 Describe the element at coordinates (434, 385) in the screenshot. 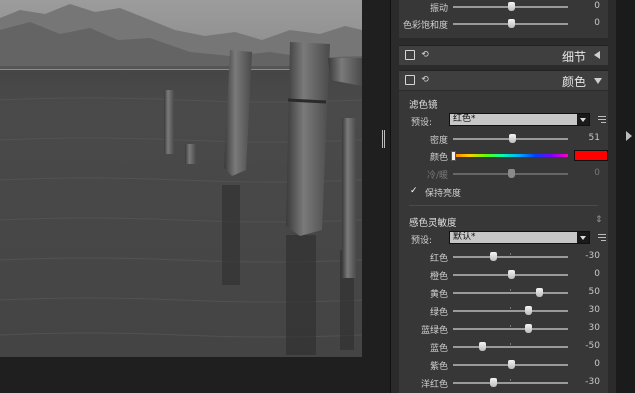

I see `channel-label: 洋红色` at that location.